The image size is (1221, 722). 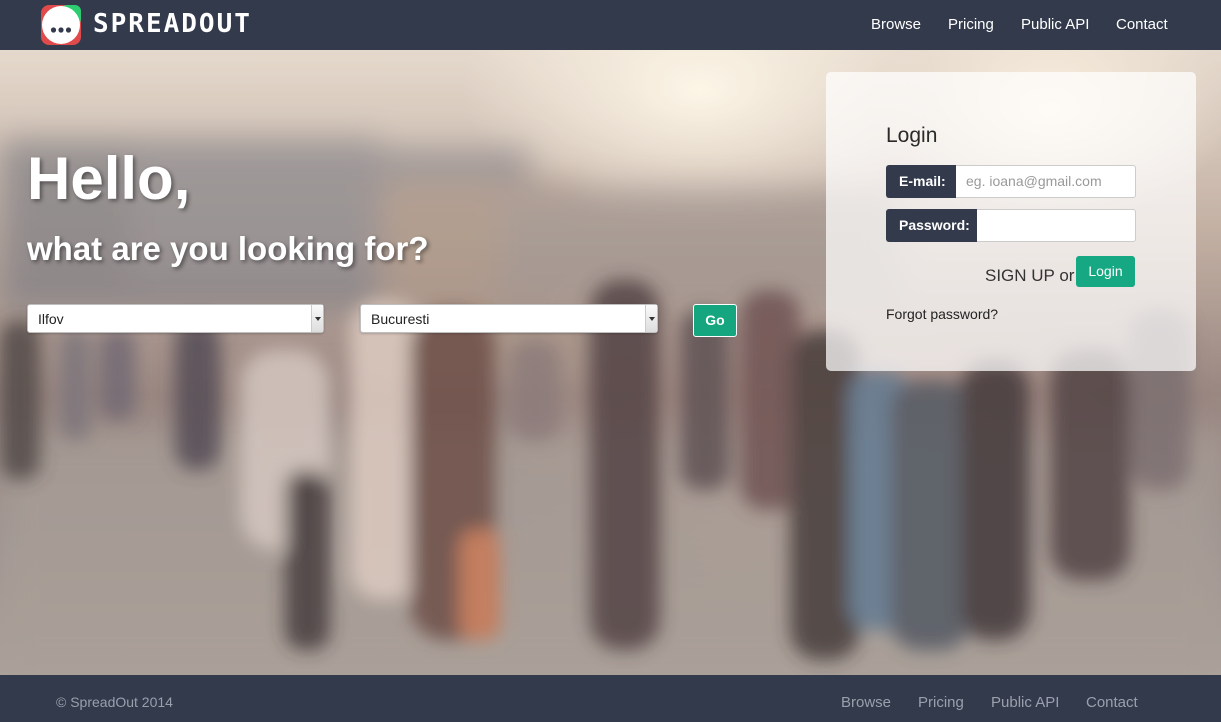 I want to click on city-select-value: Bucuresti, so click(x=400, y=319).